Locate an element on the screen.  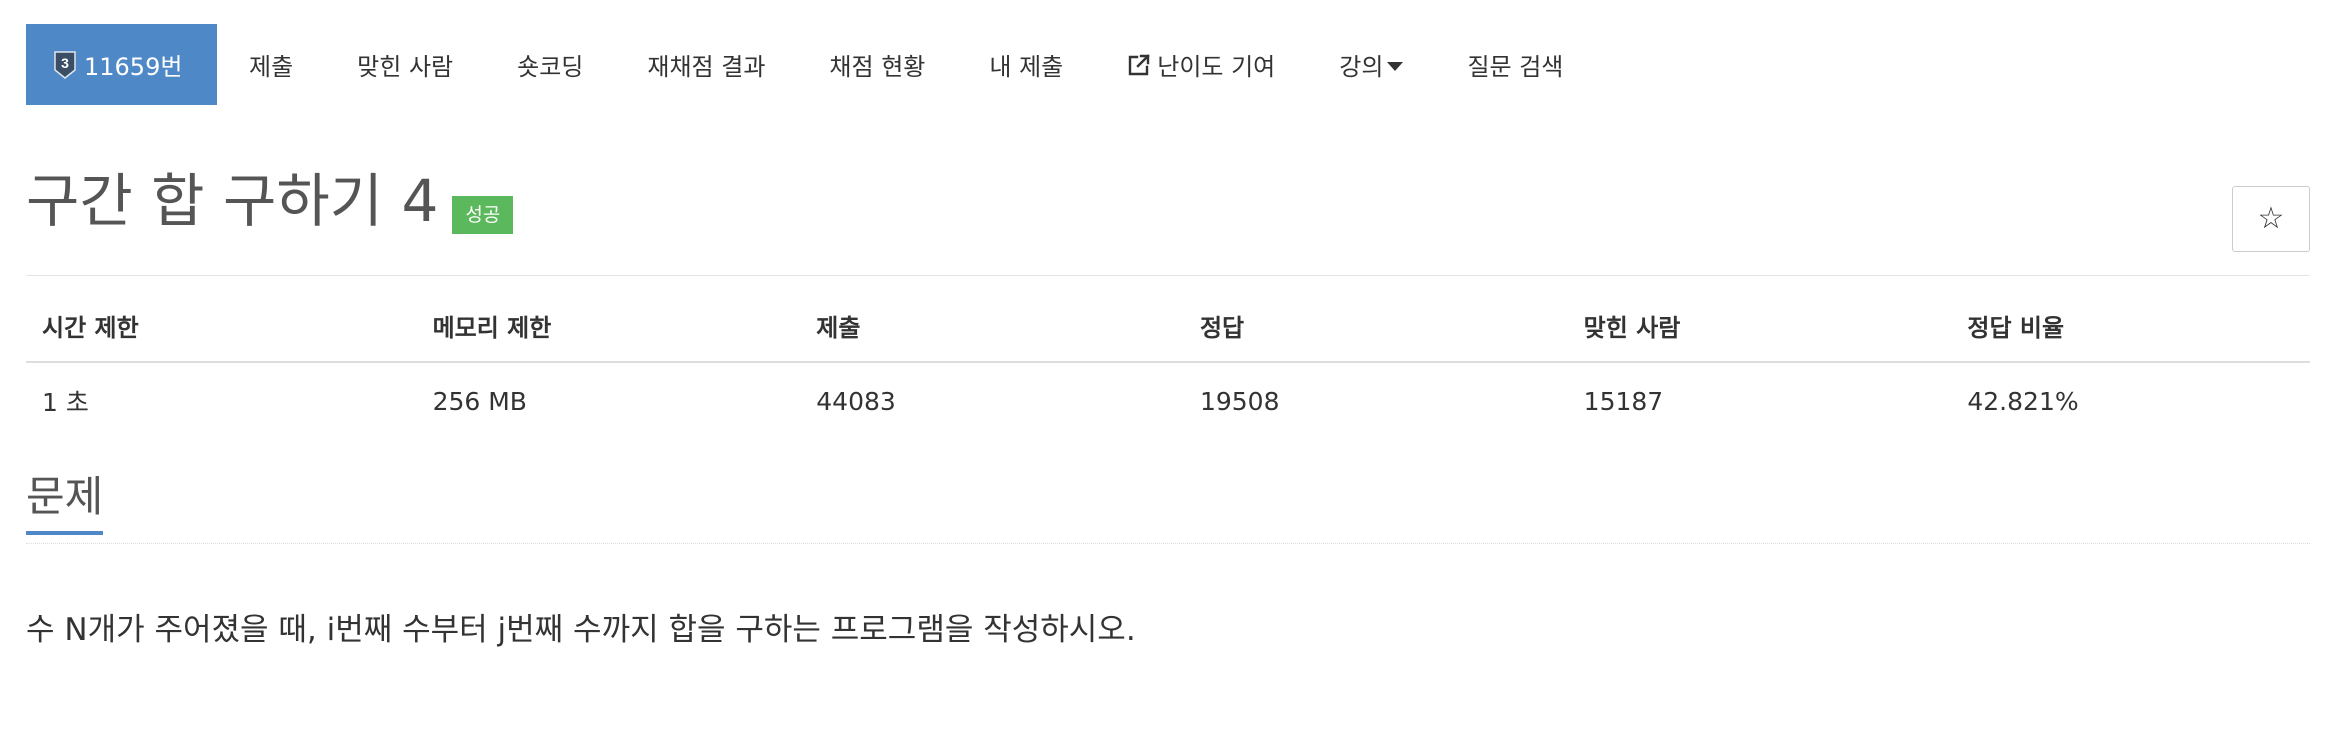
header-solved-users: 맞힌 사람 is located at coordinates (1759, 335).